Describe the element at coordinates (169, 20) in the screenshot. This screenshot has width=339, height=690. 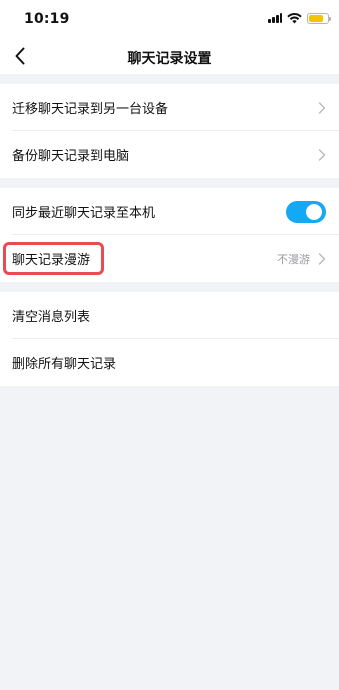
I see `status-bar: 10:19` at that location.